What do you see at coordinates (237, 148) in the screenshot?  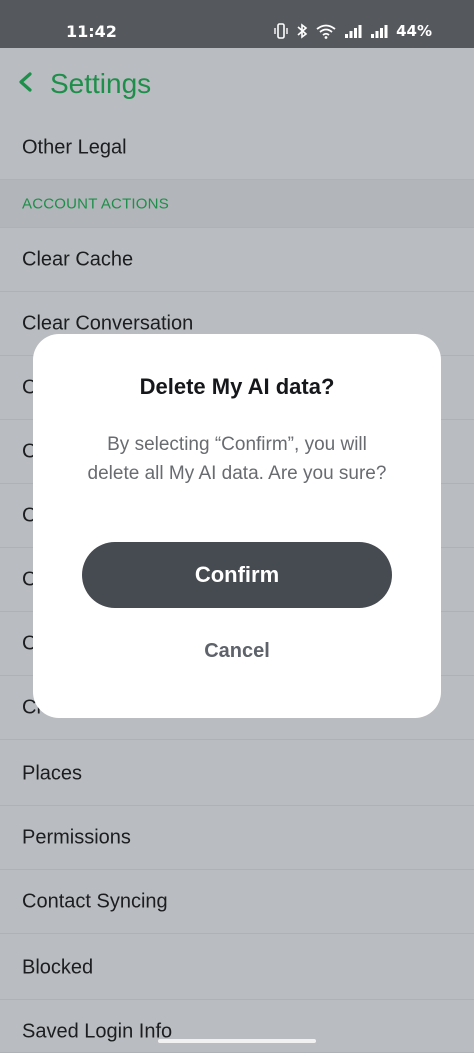 I see `settings-row-other-legal: Other Legal` at bounding box center [237, 148].